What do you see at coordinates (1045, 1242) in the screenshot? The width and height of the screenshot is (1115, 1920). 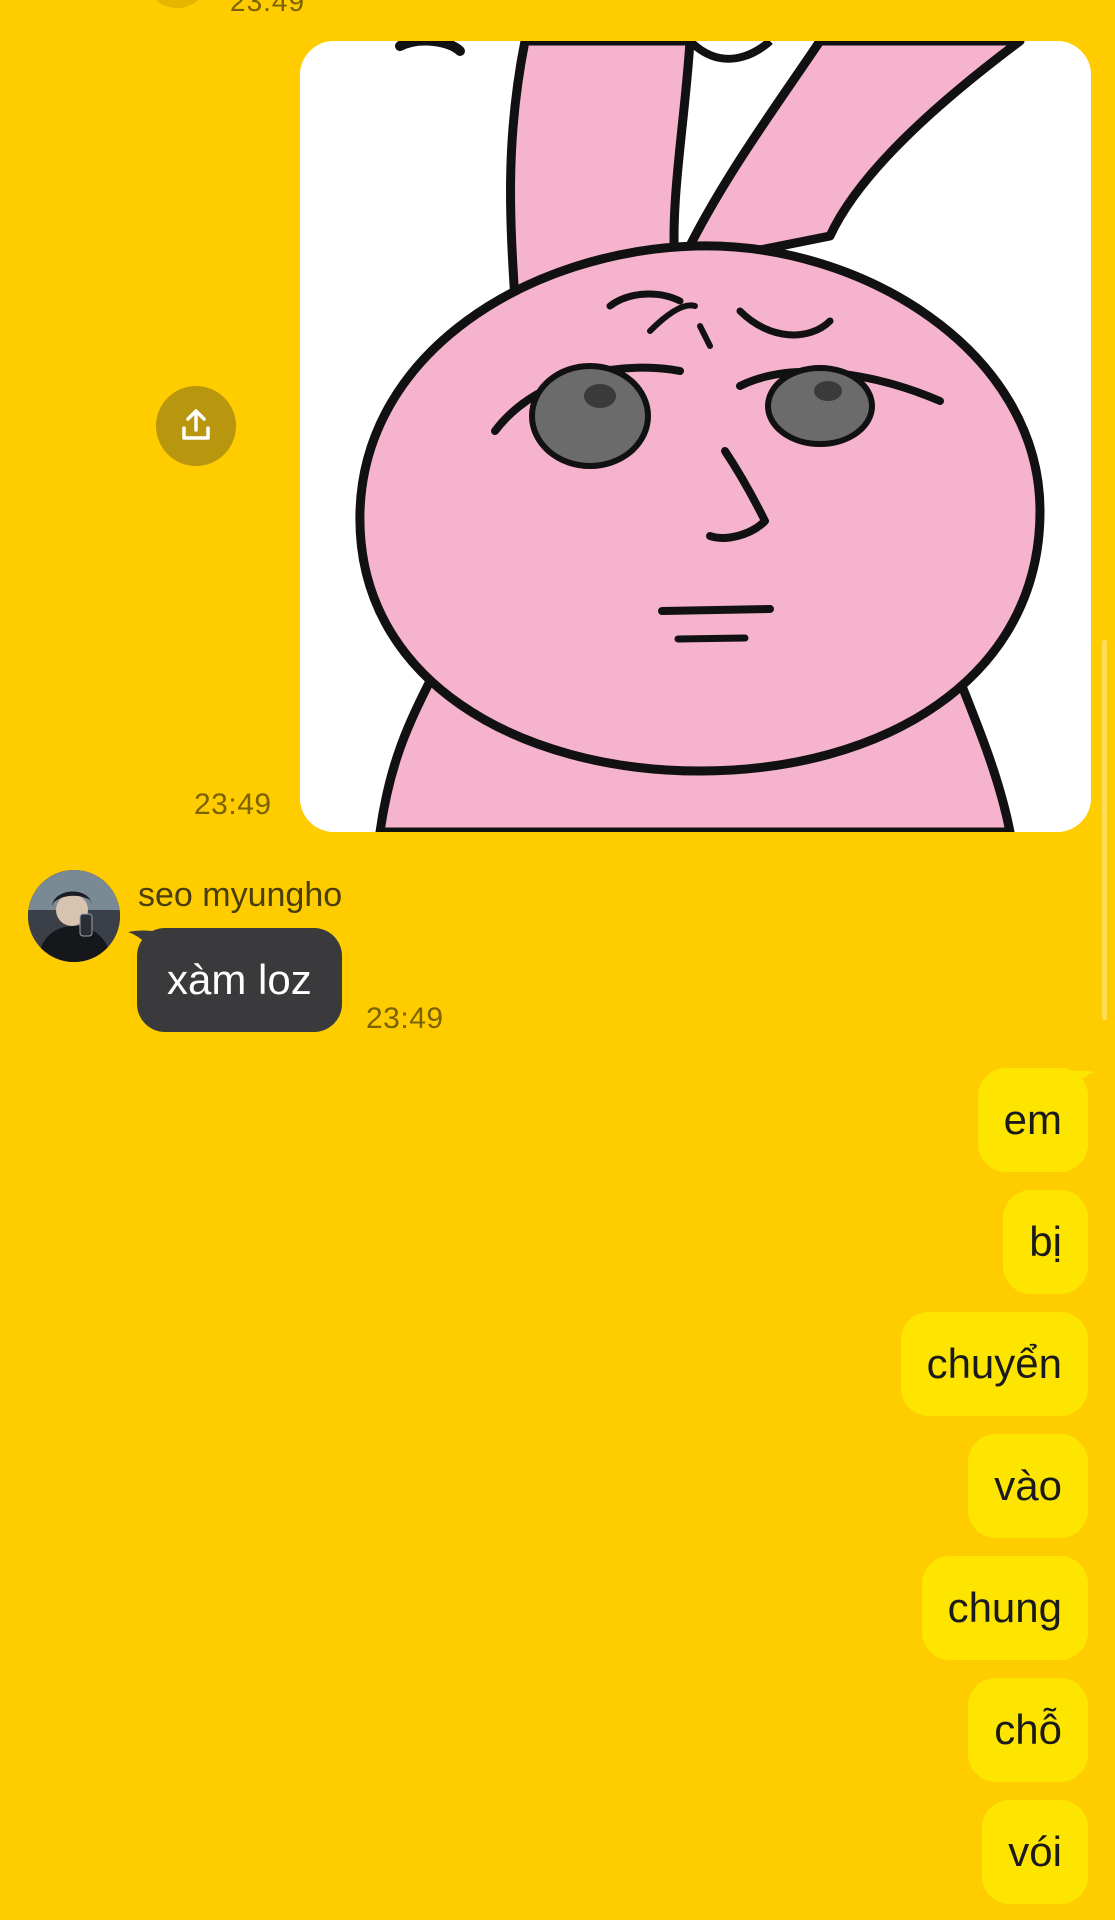 I see `outgoing-message-bubble: bị` at bounding box center [1045, 1242].